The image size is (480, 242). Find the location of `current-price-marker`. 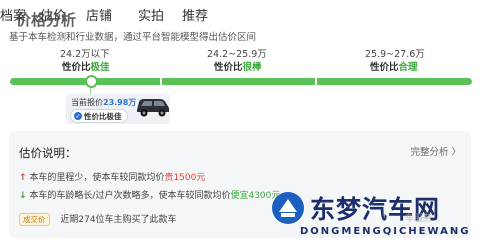

current-price-marker is located at coordinates (91, 81).